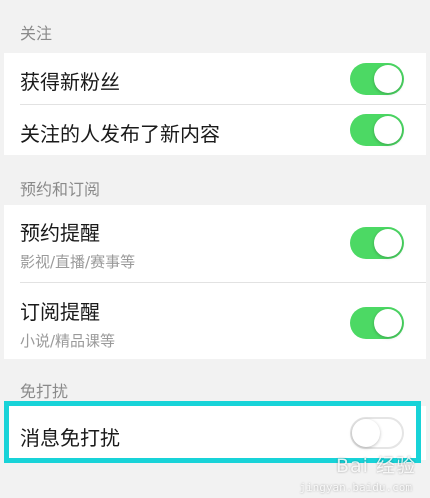  What do you see at coordinates (215, 78) in the screenshot?
I see `setting-row-new-followers: 获得新粉丝` at bounding box center [215, 78].